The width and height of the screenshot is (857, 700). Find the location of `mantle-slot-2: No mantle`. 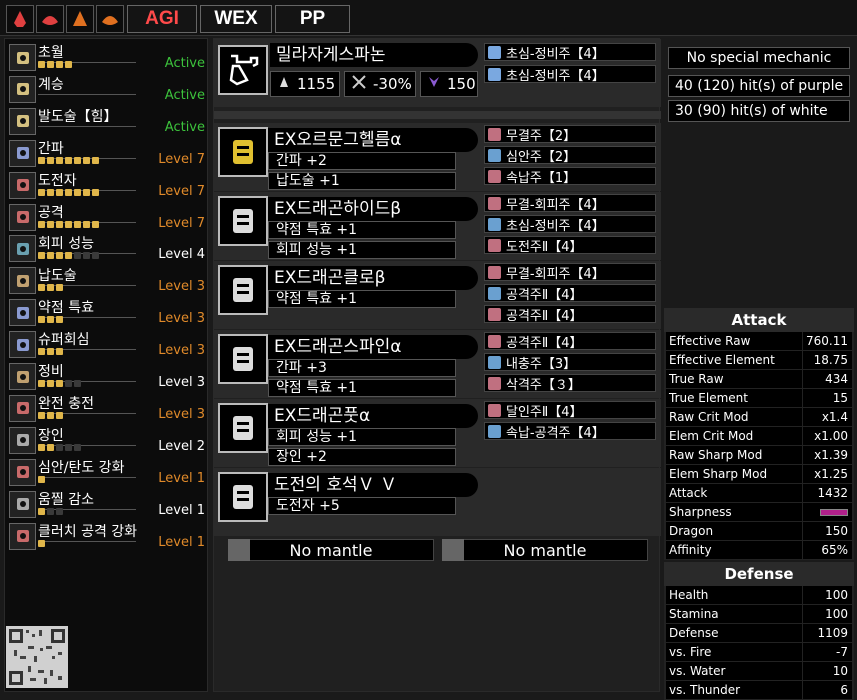

mantle-slot-2: No mantle is located at coordinates (545, 550).